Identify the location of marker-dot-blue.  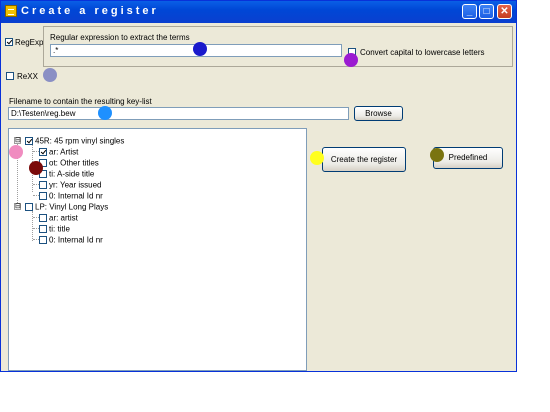
(200, 49).